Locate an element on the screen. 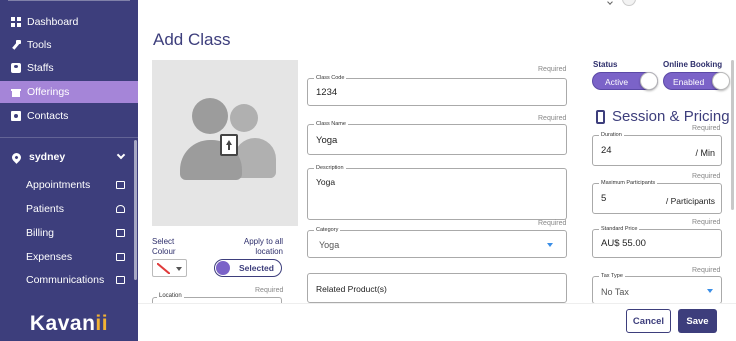 This screenshot has width=736, height=341. sidebar-item-dashboard: Dashboard is located at coordinates (69, 22).